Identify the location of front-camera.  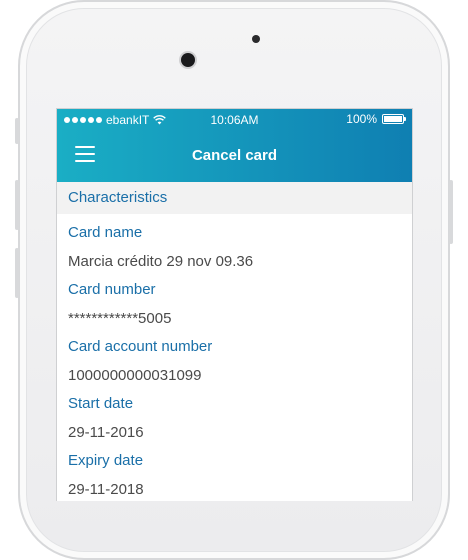
(188, 60).